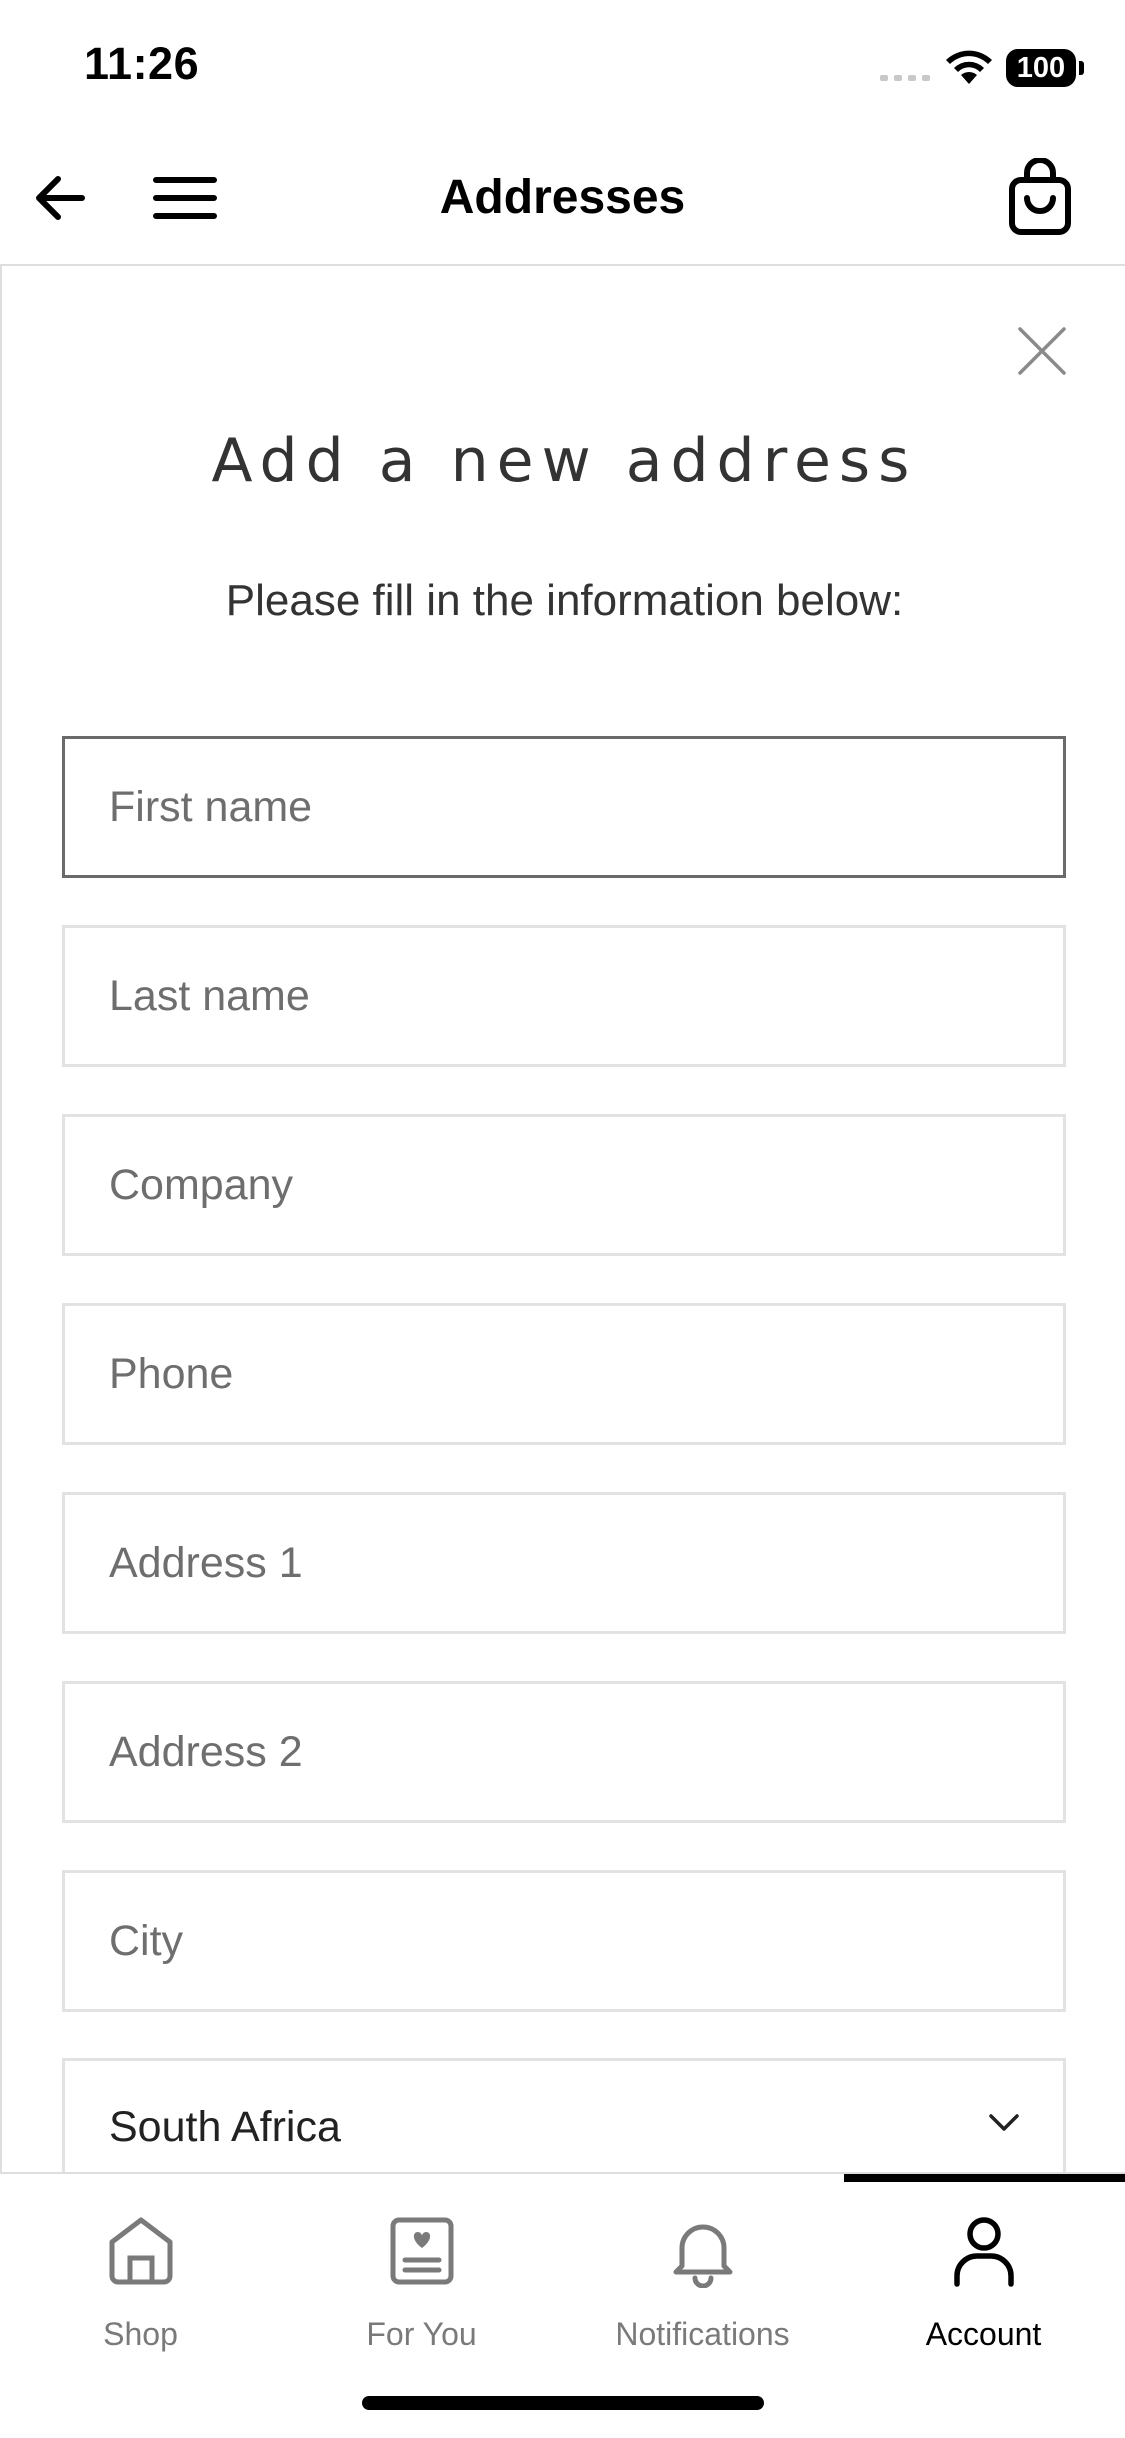  What do you see at coordinates (564, 1752) in the screenshot?
I see `address2-field` at bounding box center [564, 1752].